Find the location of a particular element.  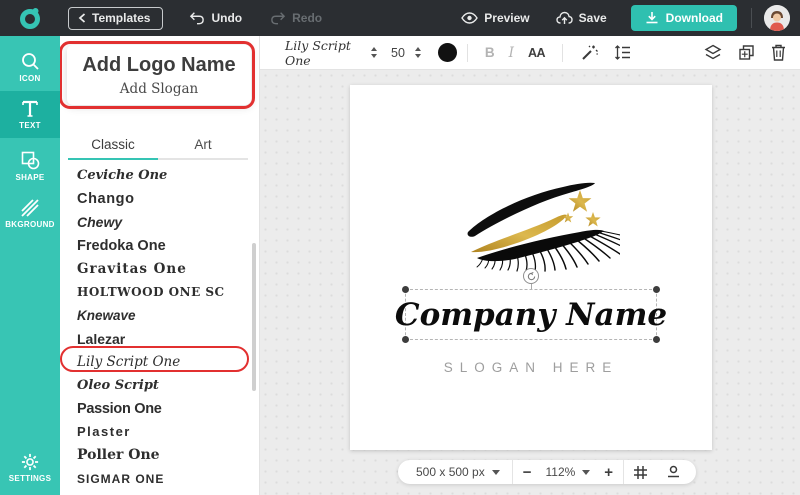

left-sidebar: ICON TEXT SHAPE BKGROUND SETTINGS is located at coordinates (30, 265).